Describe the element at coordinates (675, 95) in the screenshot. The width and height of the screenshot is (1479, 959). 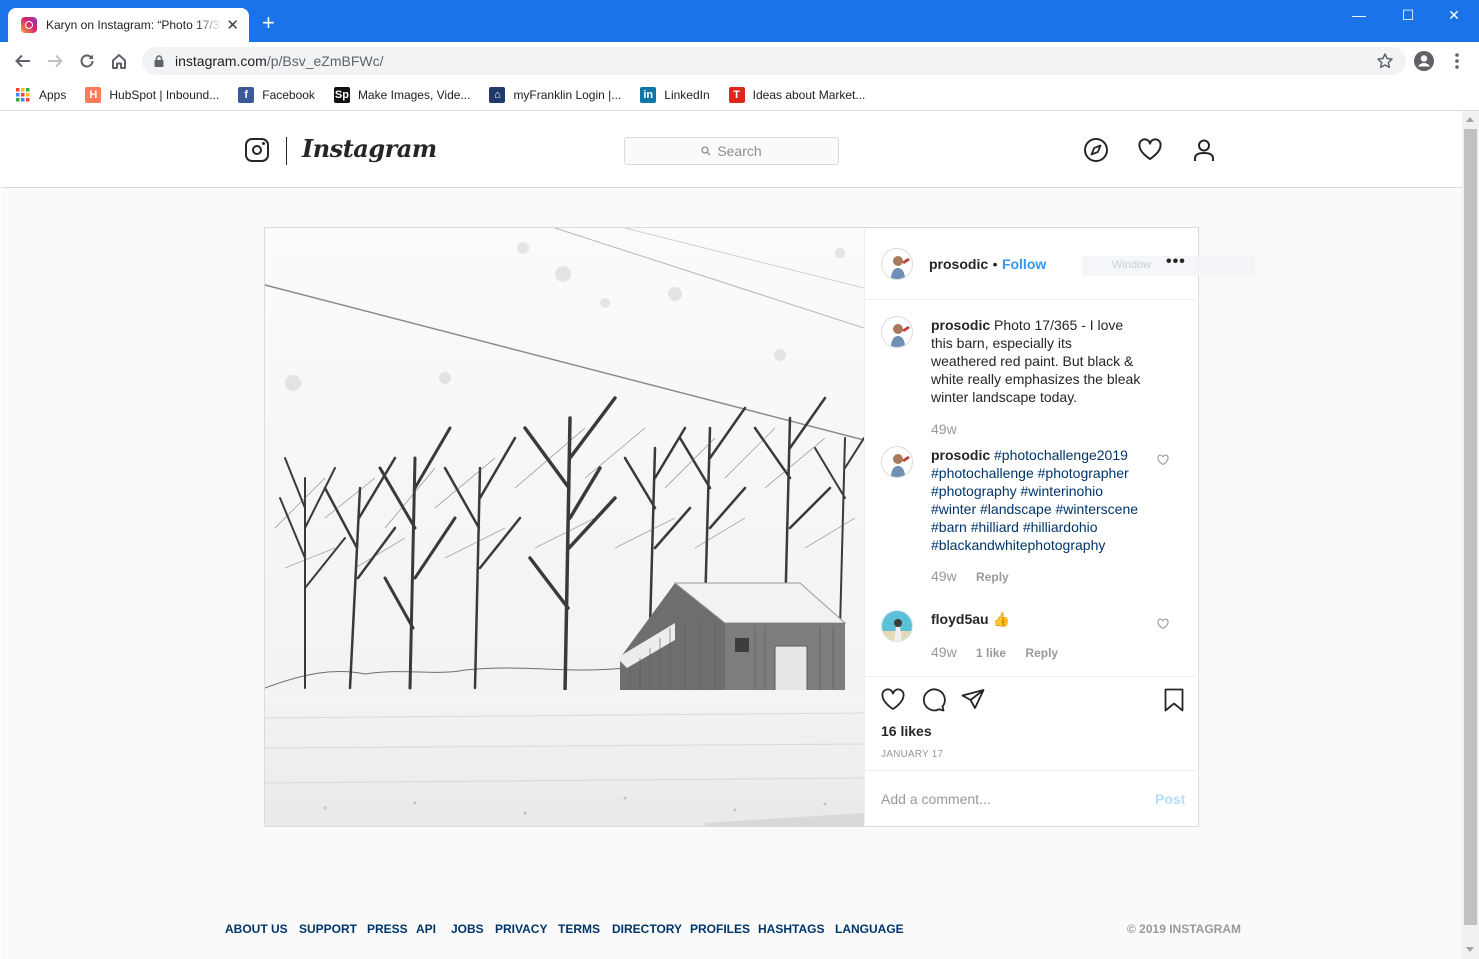
I see `bookmark-item: in LinkedIn` at that location.